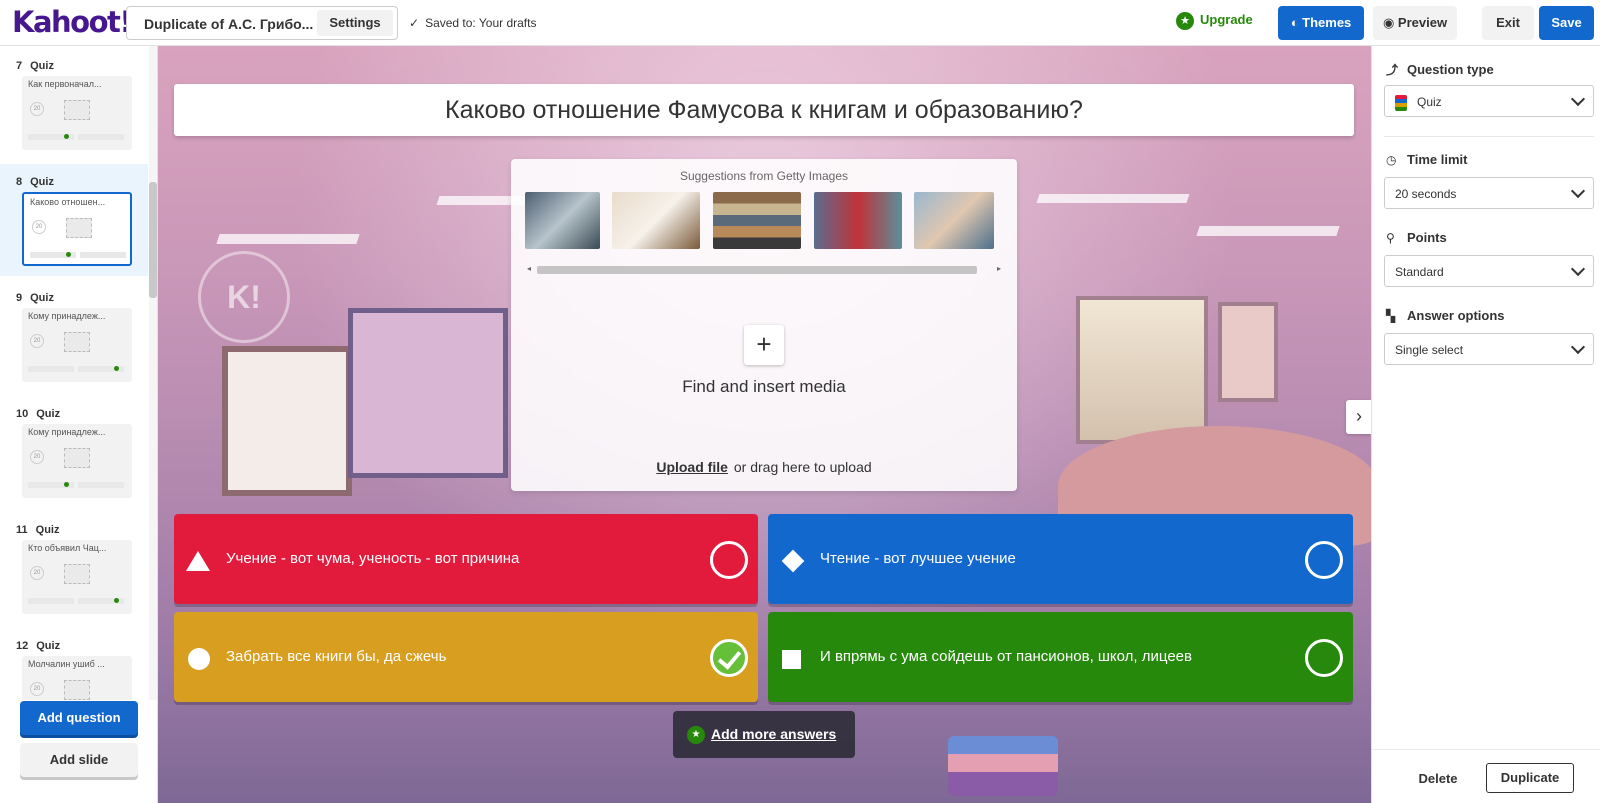  I want to click on slide-thumbnail: Как первоначал... 20, so click(77, 113).